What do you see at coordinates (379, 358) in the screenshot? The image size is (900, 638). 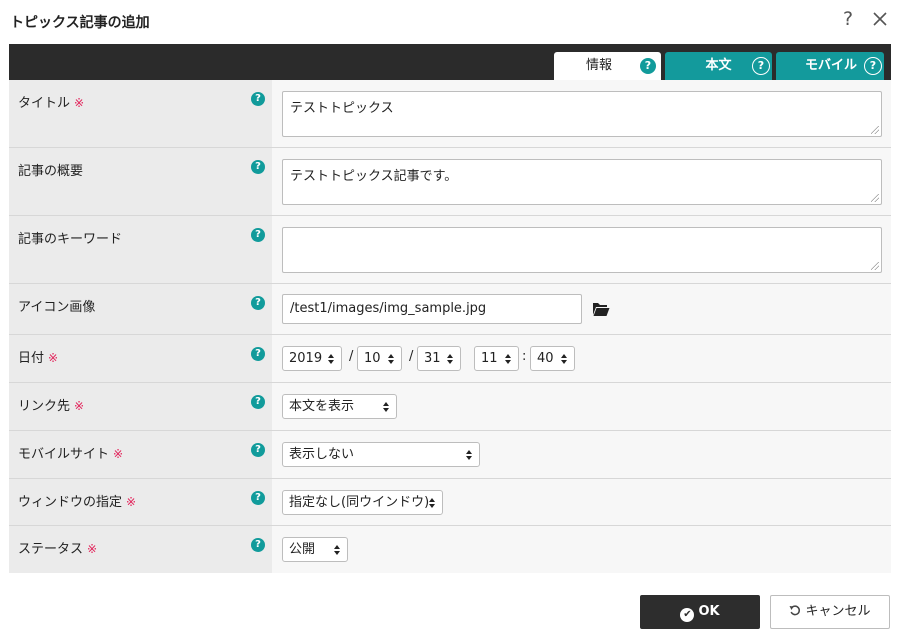 I see `month-select: 10` at bounding box center [379, 358].